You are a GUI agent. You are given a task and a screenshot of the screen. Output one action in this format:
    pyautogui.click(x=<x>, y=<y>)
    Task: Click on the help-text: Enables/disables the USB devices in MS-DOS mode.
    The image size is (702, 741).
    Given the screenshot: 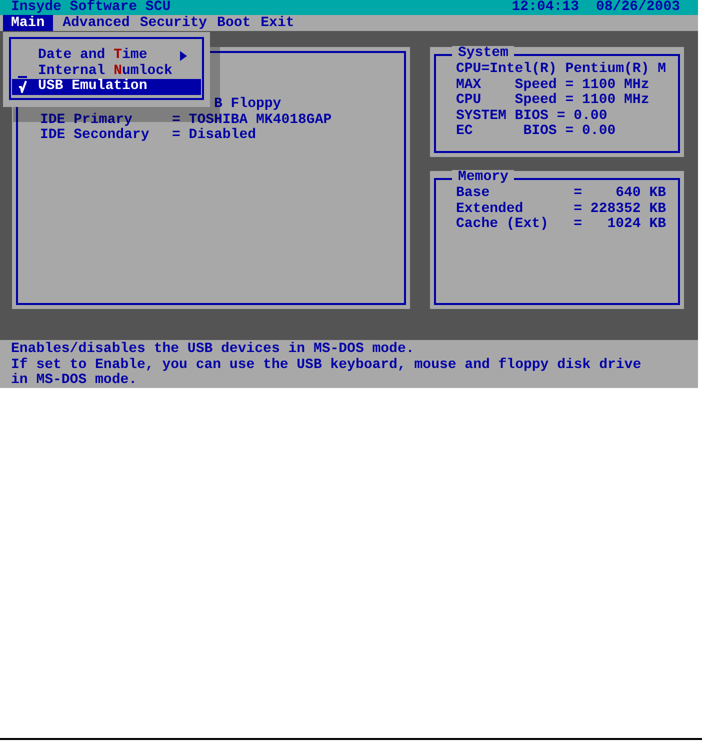 What is the action you would take?
    pyautogui.click(x=213, y=350)
    